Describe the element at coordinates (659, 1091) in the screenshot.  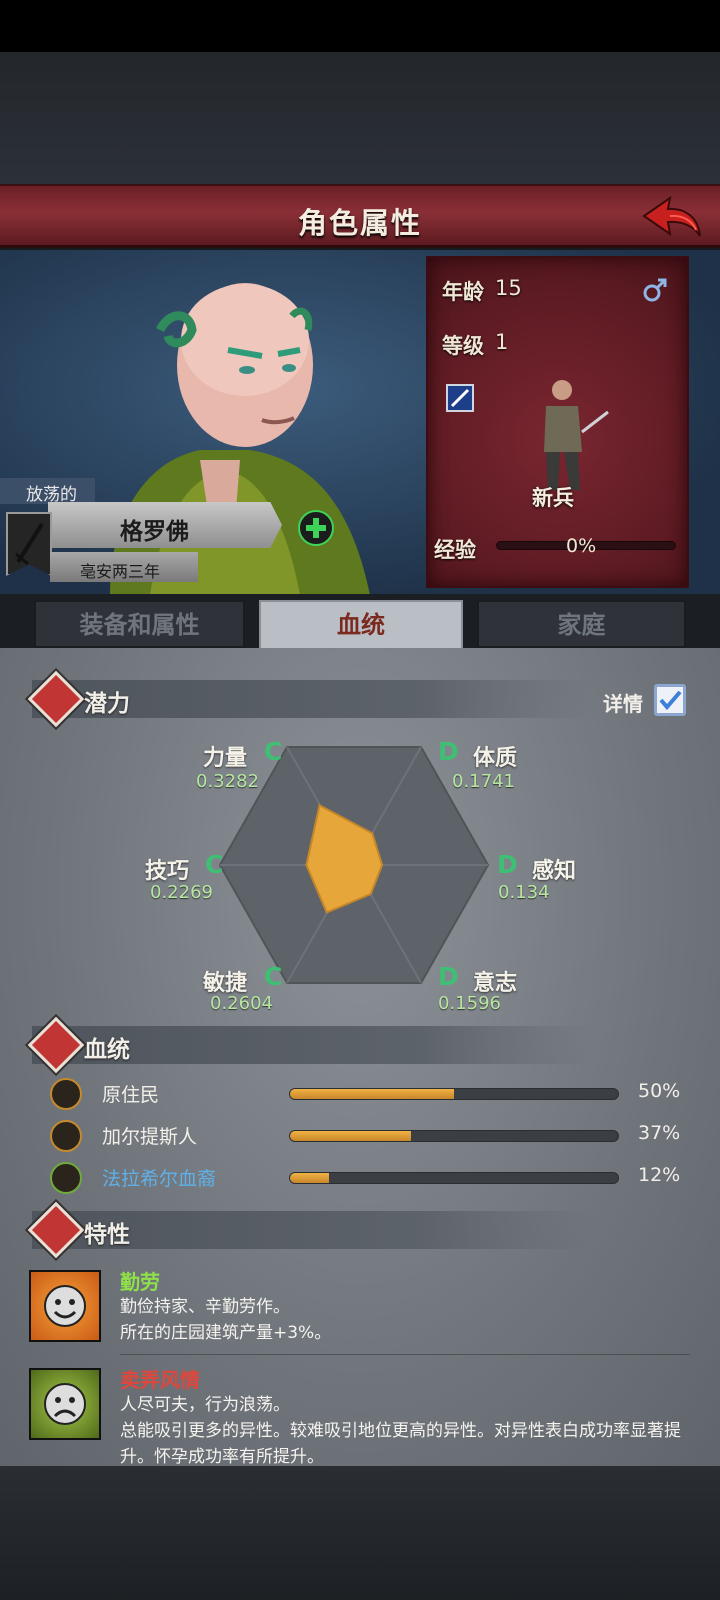
I see `bloodline-percent: 50%` at that location.